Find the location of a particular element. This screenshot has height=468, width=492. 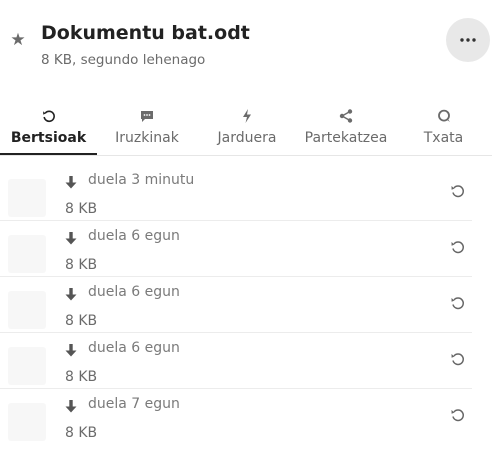

tab-chat: Txata is located at coordinates (443, 127).